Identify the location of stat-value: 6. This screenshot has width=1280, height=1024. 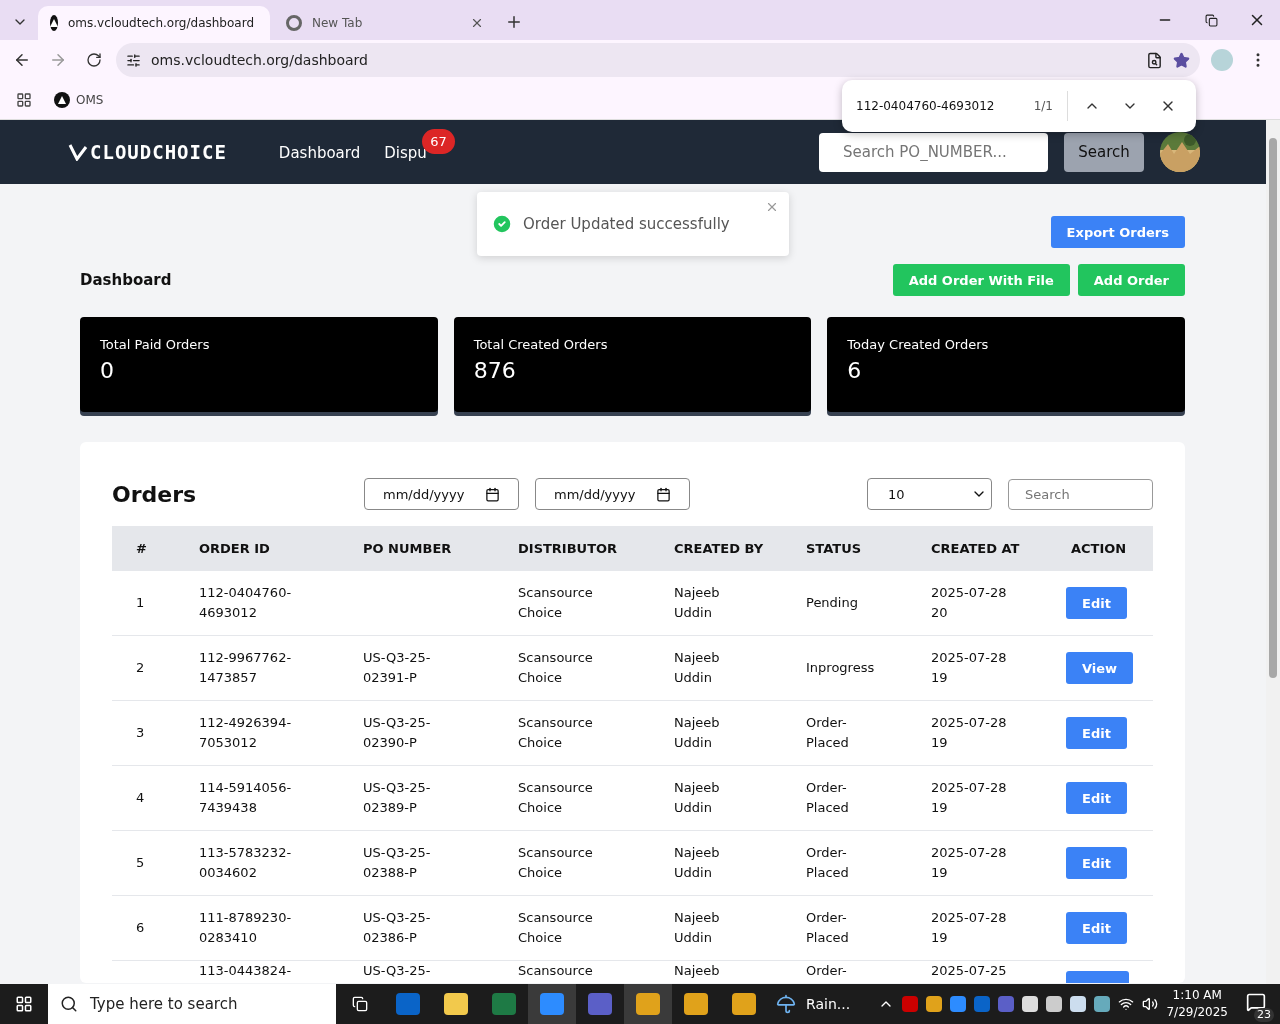
(855, 370).